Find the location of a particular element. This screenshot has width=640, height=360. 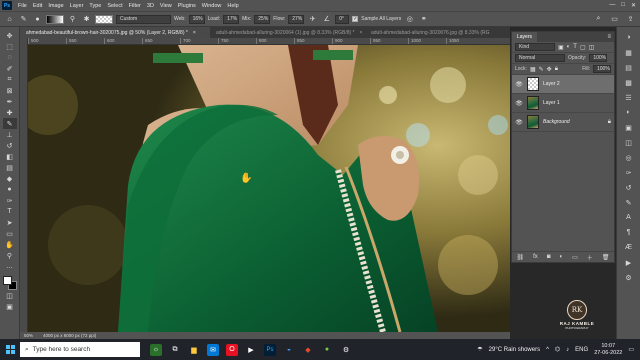

menu-edit: Edit is located at coordinates (37, 6).